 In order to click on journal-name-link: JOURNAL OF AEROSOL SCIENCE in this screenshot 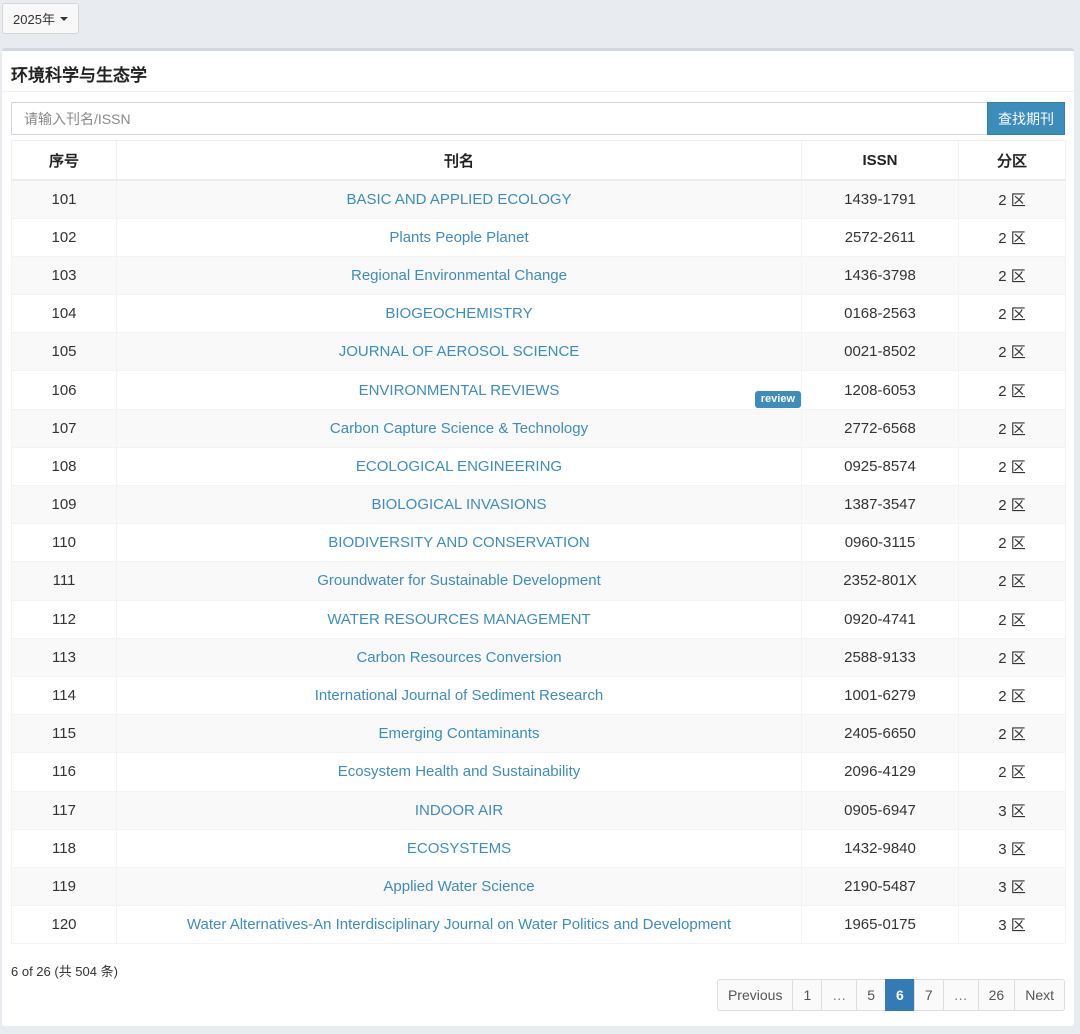, I will do `click(459, 351)`.